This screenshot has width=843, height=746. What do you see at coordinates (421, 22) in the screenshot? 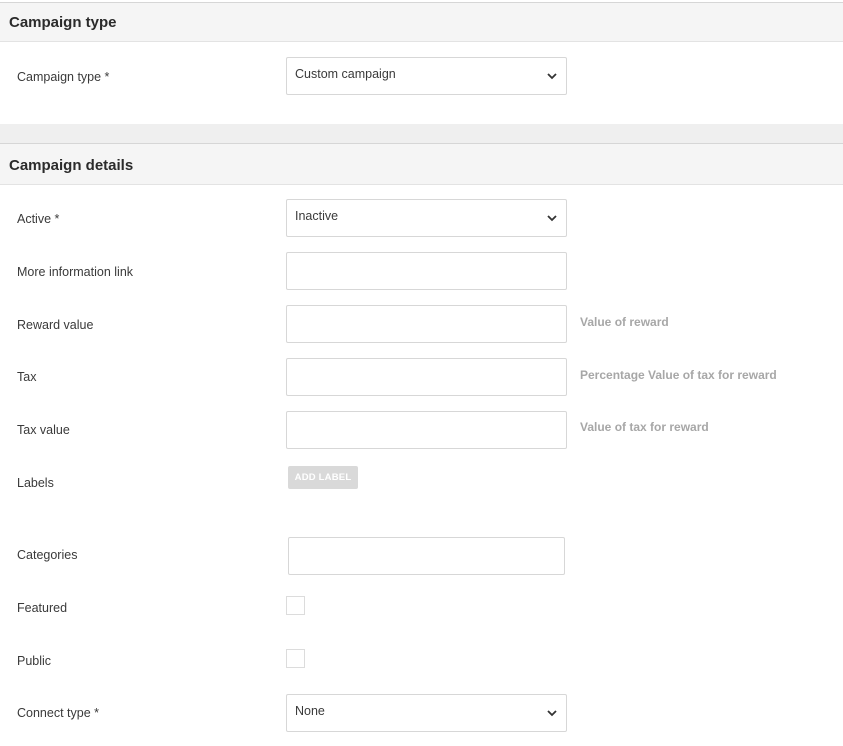
I see `campaign-type-section-header: Campaign type` at bounding box center [421, 22].